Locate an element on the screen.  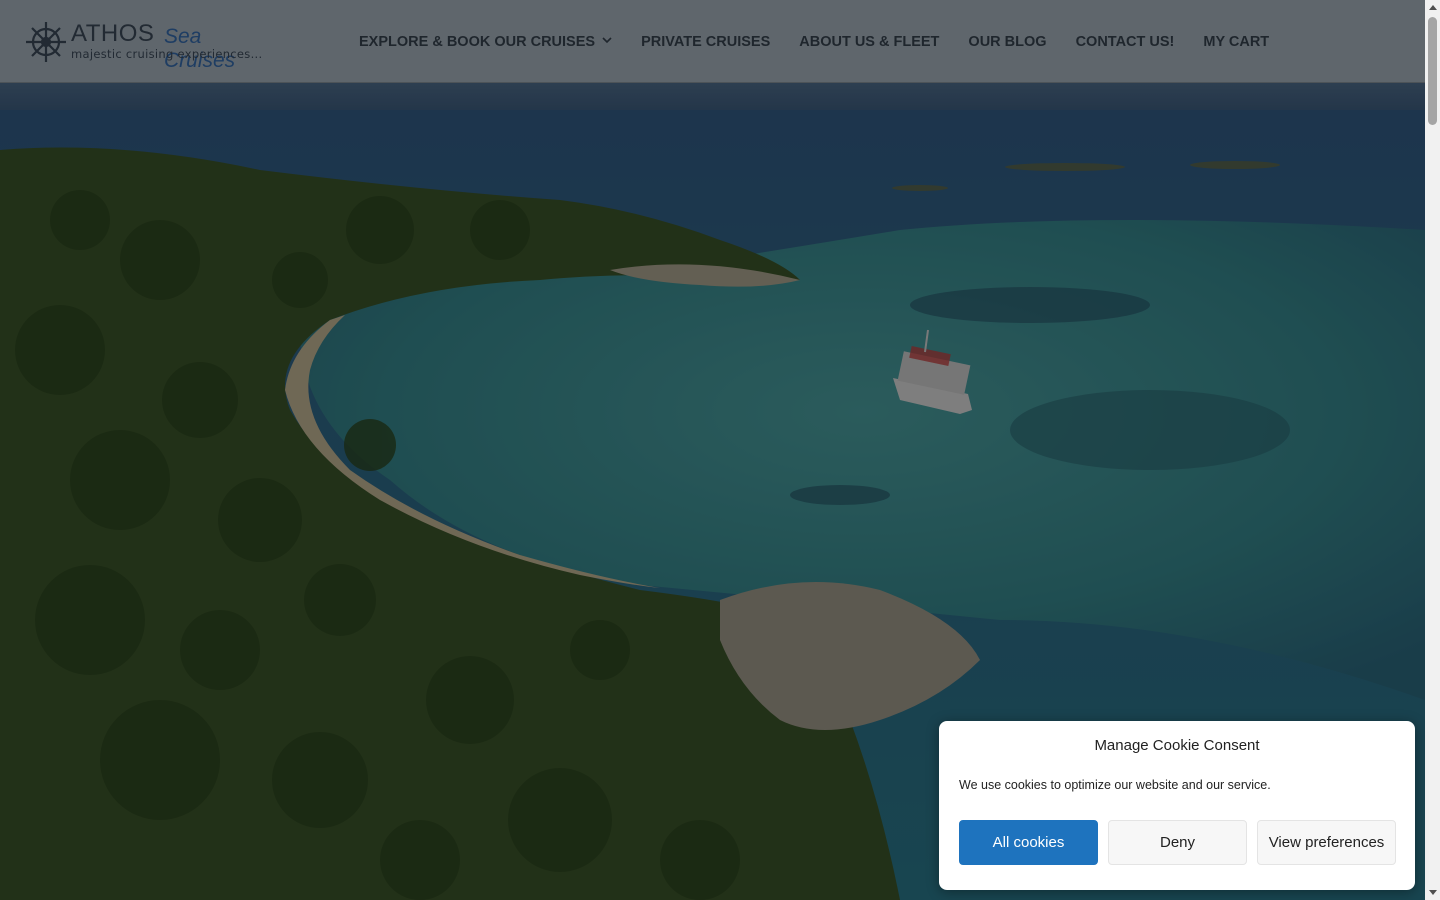
nav-item-explore-book-cruises: EXPLORE & BOOK OUR CRUISES is located at coordinates (485, 42).